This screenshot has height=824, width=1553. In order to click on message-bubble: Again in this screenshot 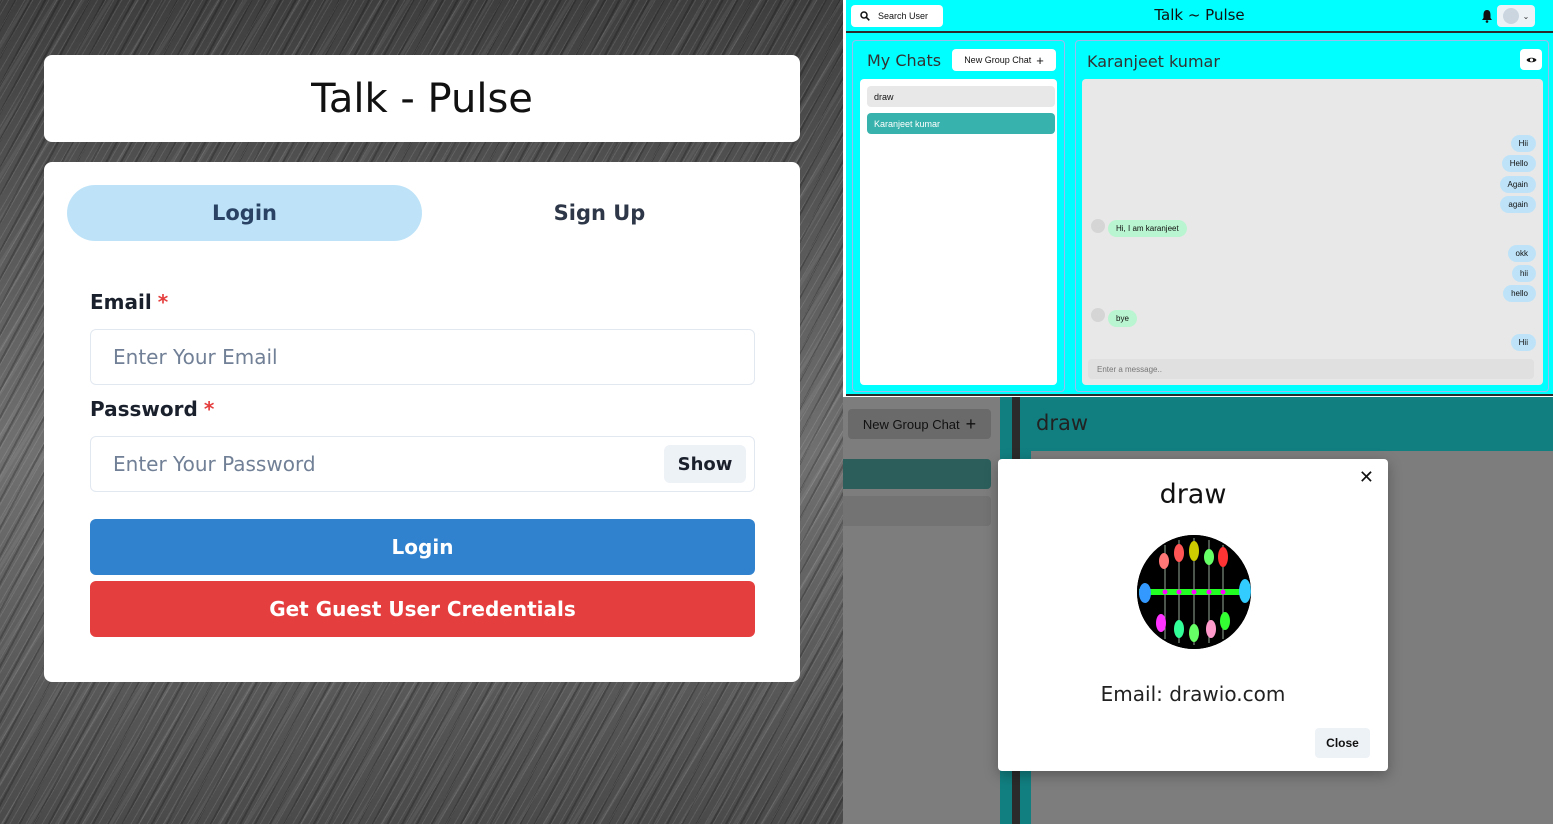, I will do `click(1517, 184)`.